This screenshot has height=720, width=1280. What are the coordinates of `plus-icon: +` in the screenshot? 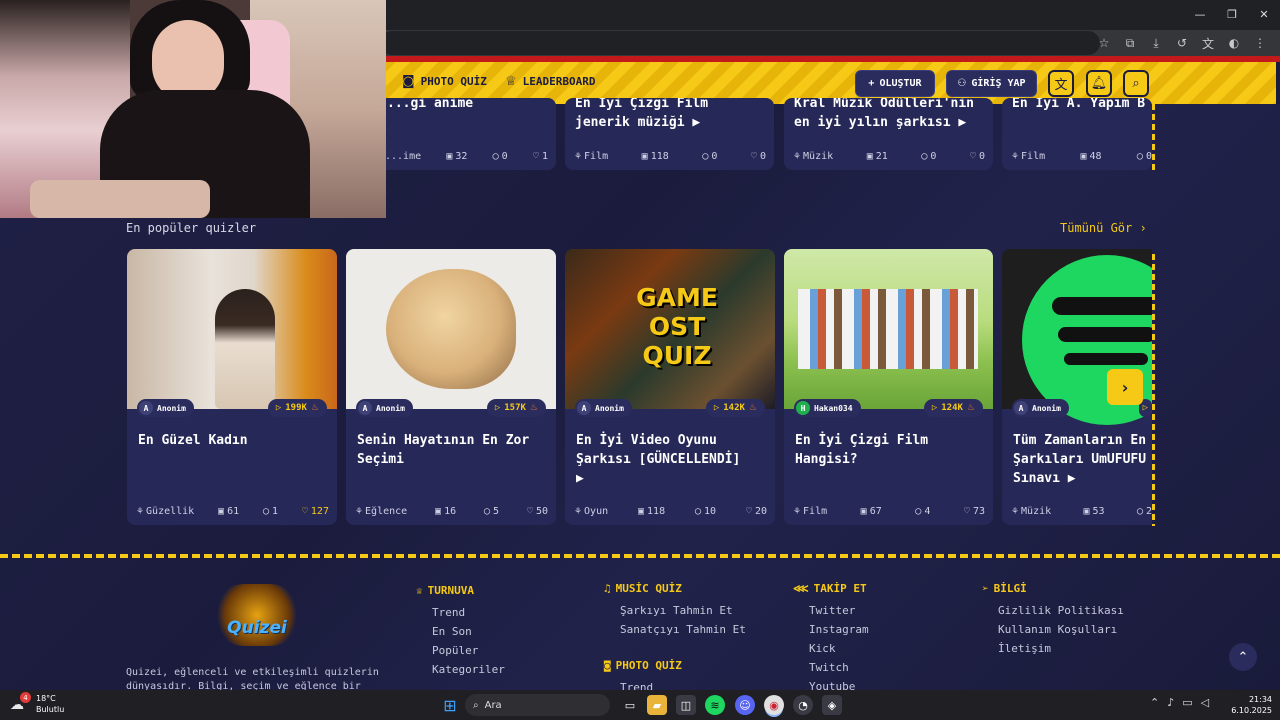 It's located at (871, 83).